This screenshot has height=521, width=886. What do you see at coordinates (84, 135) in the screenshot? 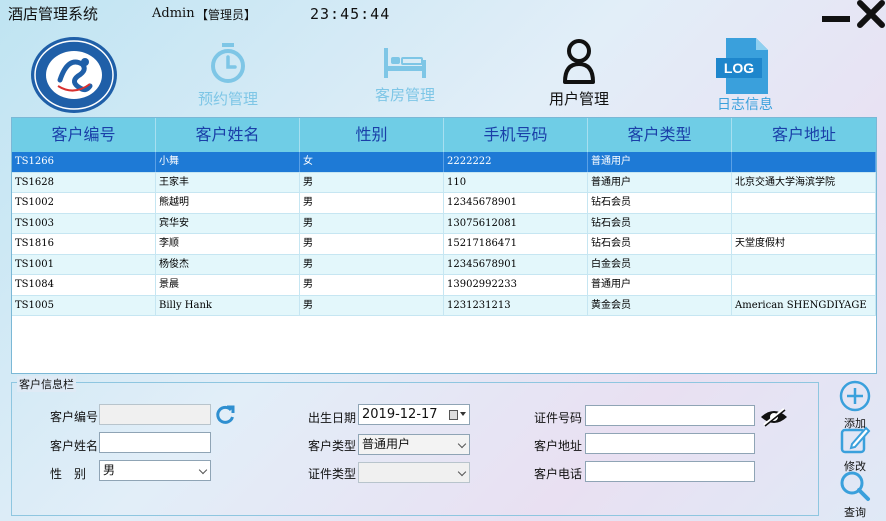
I see `column-header-id: 客户编号` at bounding box center [84, 135].